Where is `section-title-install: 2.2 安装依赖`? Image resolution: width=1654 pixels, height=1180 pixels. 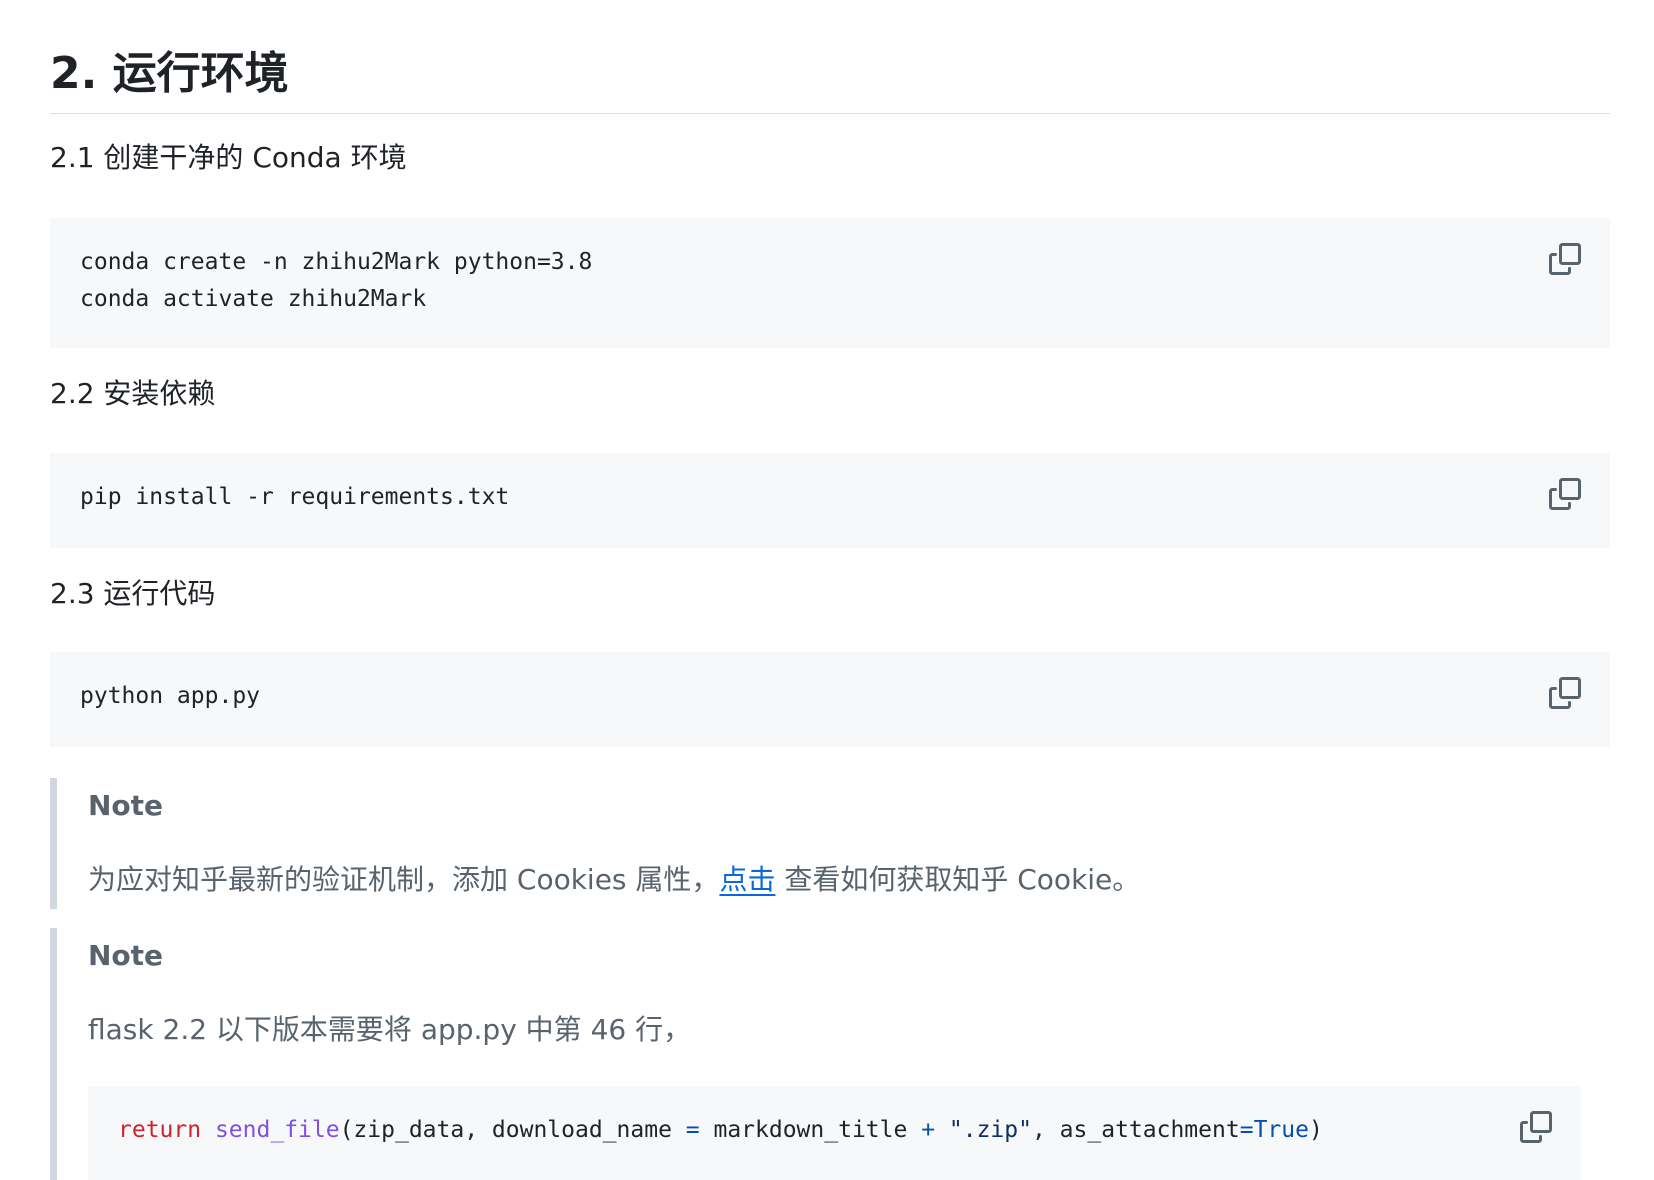 section-title-install: 2.2 安装依赖 is located at coordinates (132, 394).